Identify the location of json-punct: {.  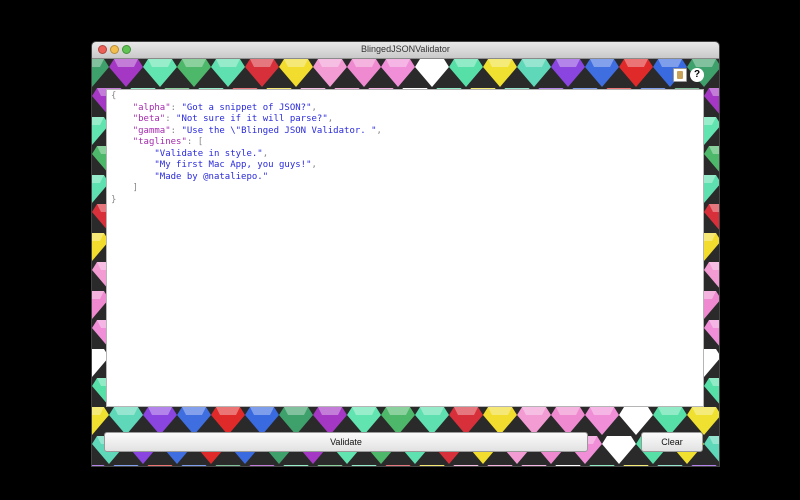
(114, 96).